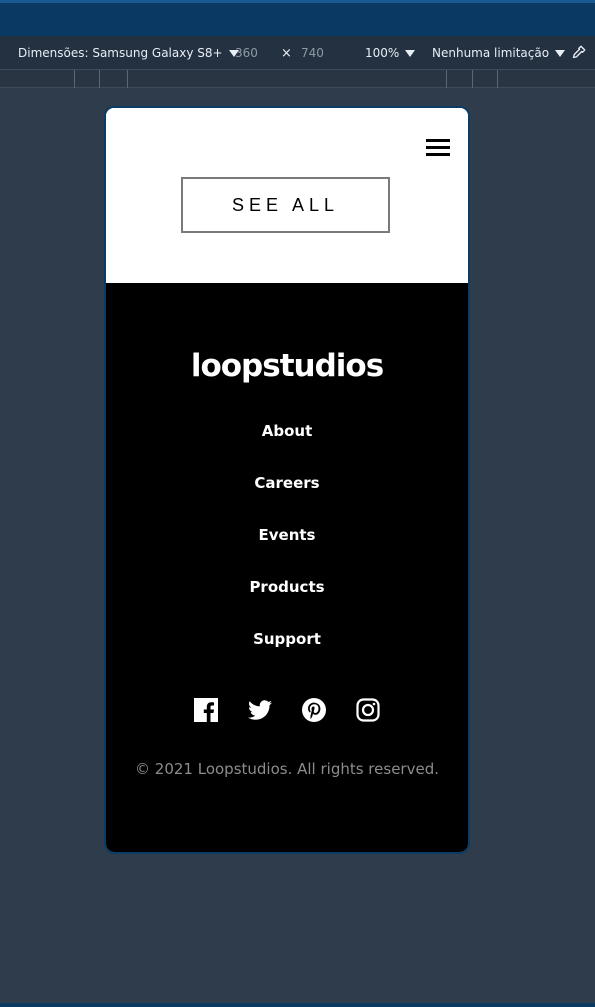  I want to click on nav-link-careers: Careers, so click(287, 499).